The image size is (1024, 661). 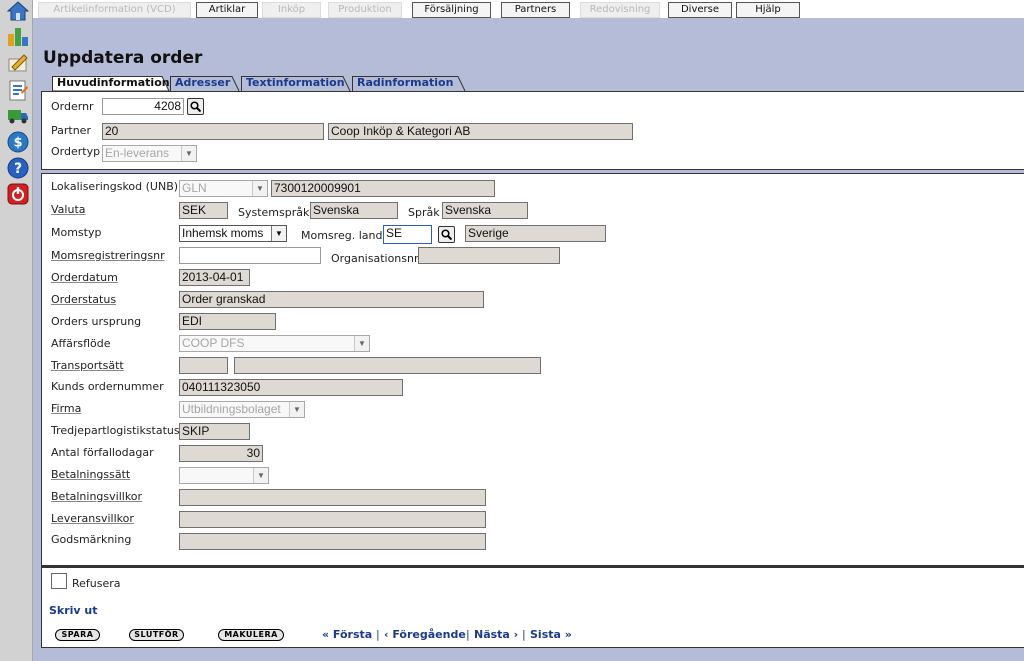 What do you see at coordinates (224, 475) in the screenshot?
I see `betalningssatt-select: ▼` at bounding box center [224, 475].